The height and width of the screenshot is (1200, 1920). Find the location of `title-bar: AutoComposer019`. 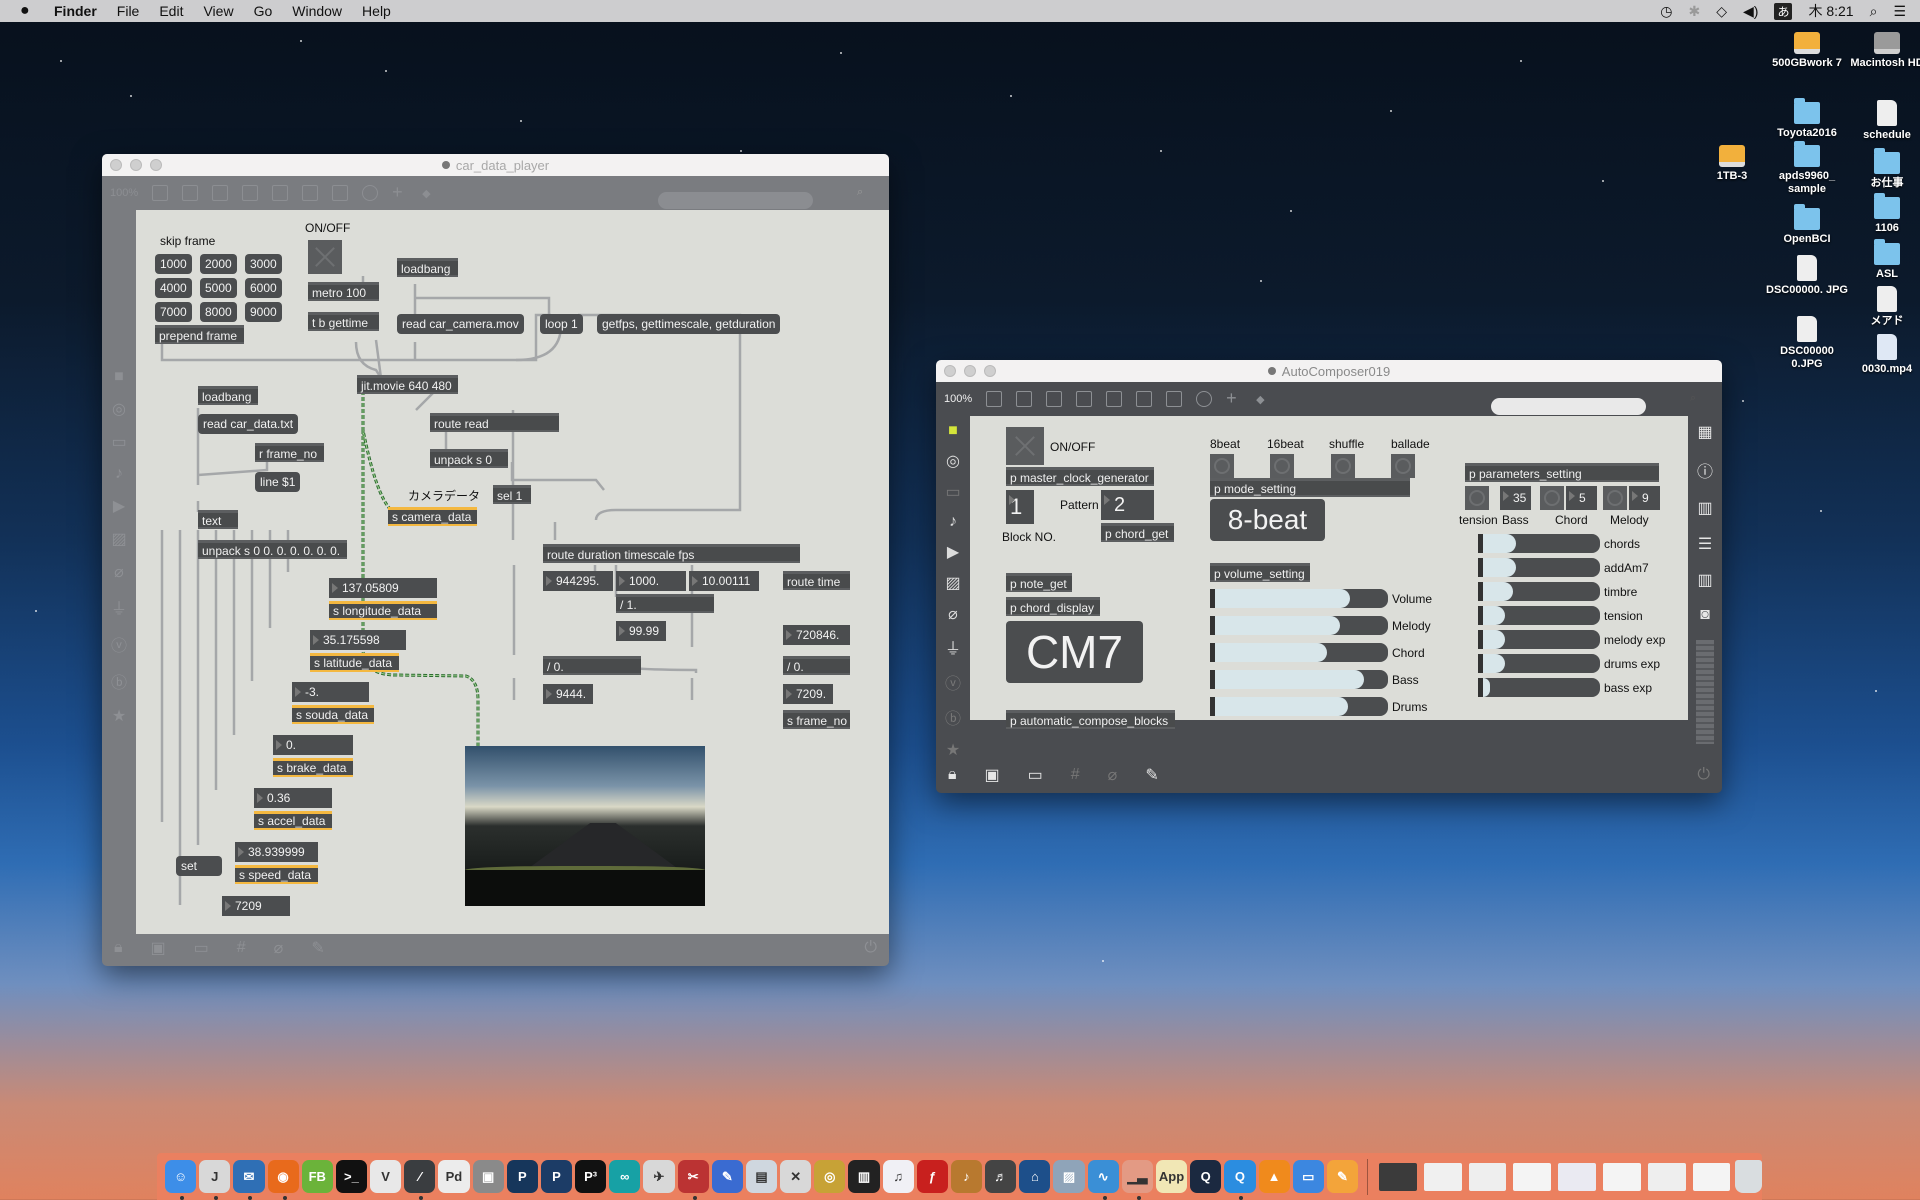

title-bar: AutoComposer019 is located at coordinates (1329, 371).